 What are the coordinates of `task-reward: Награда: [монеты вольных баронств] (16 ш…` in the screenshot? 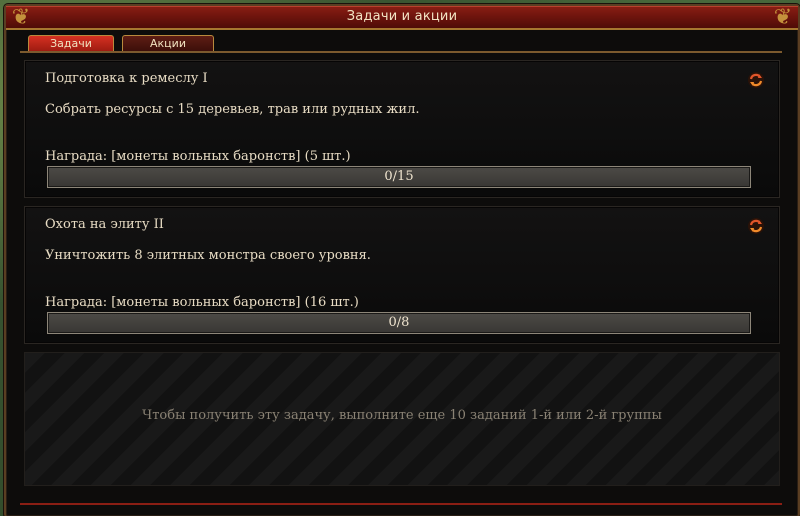 It's located at (202, 302).